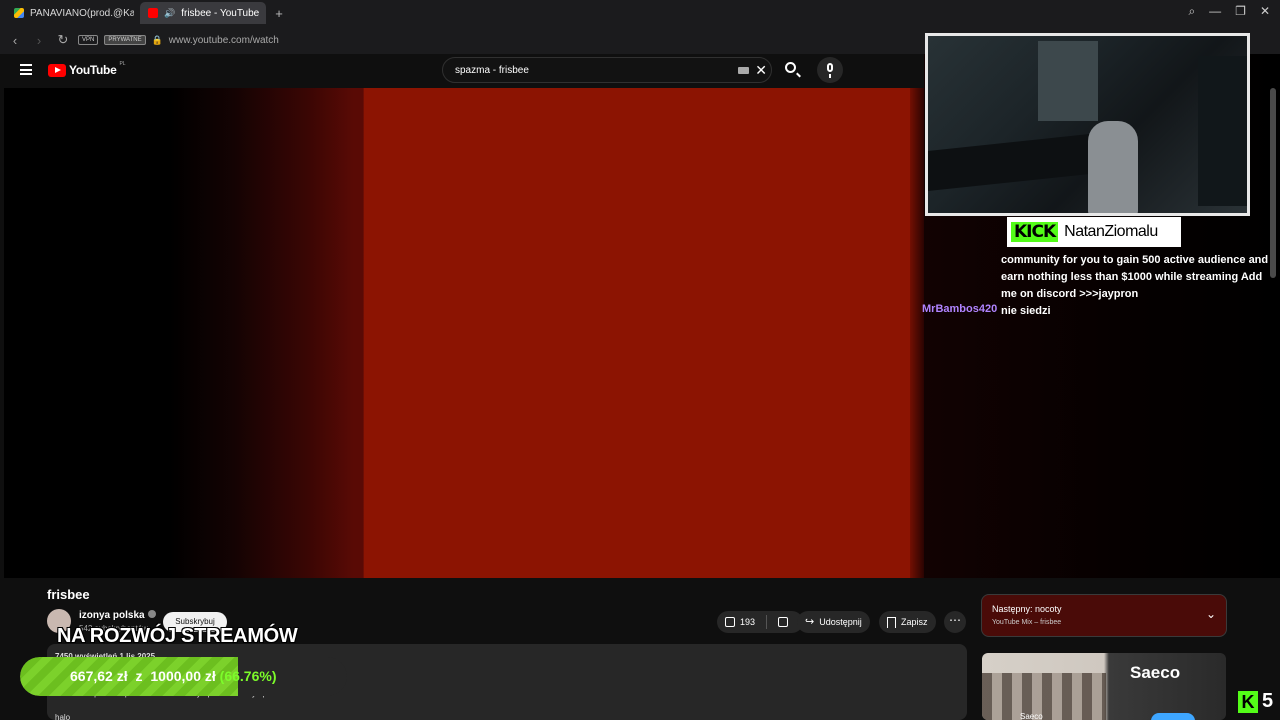 The width and height of the screenshot is (1280, 720). I want to click on youtube-wordmark: YouTube, so click(93, 70).